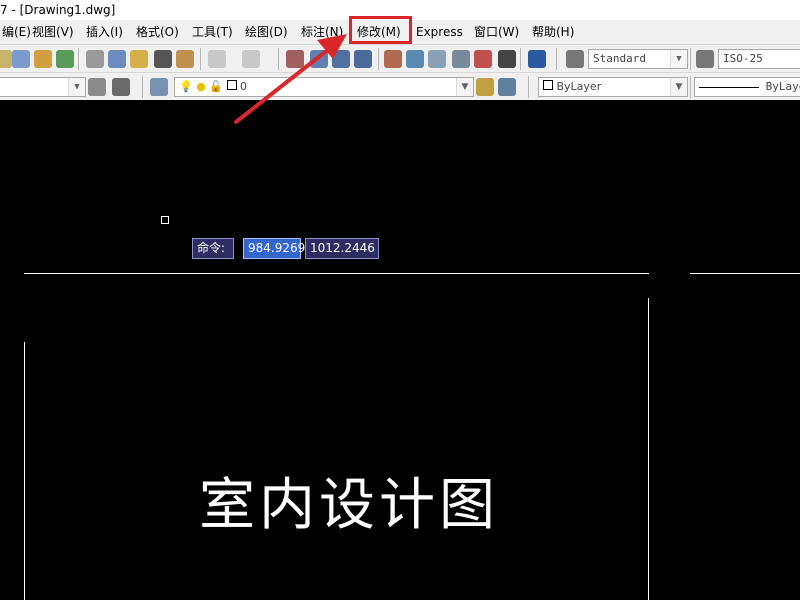 The width and height of the screenshot is (800, 600). What do you see at coordinates (16, 32) in the screenshot?
I see `menu-edit: 编(E)` at bounding box center [16, 32].